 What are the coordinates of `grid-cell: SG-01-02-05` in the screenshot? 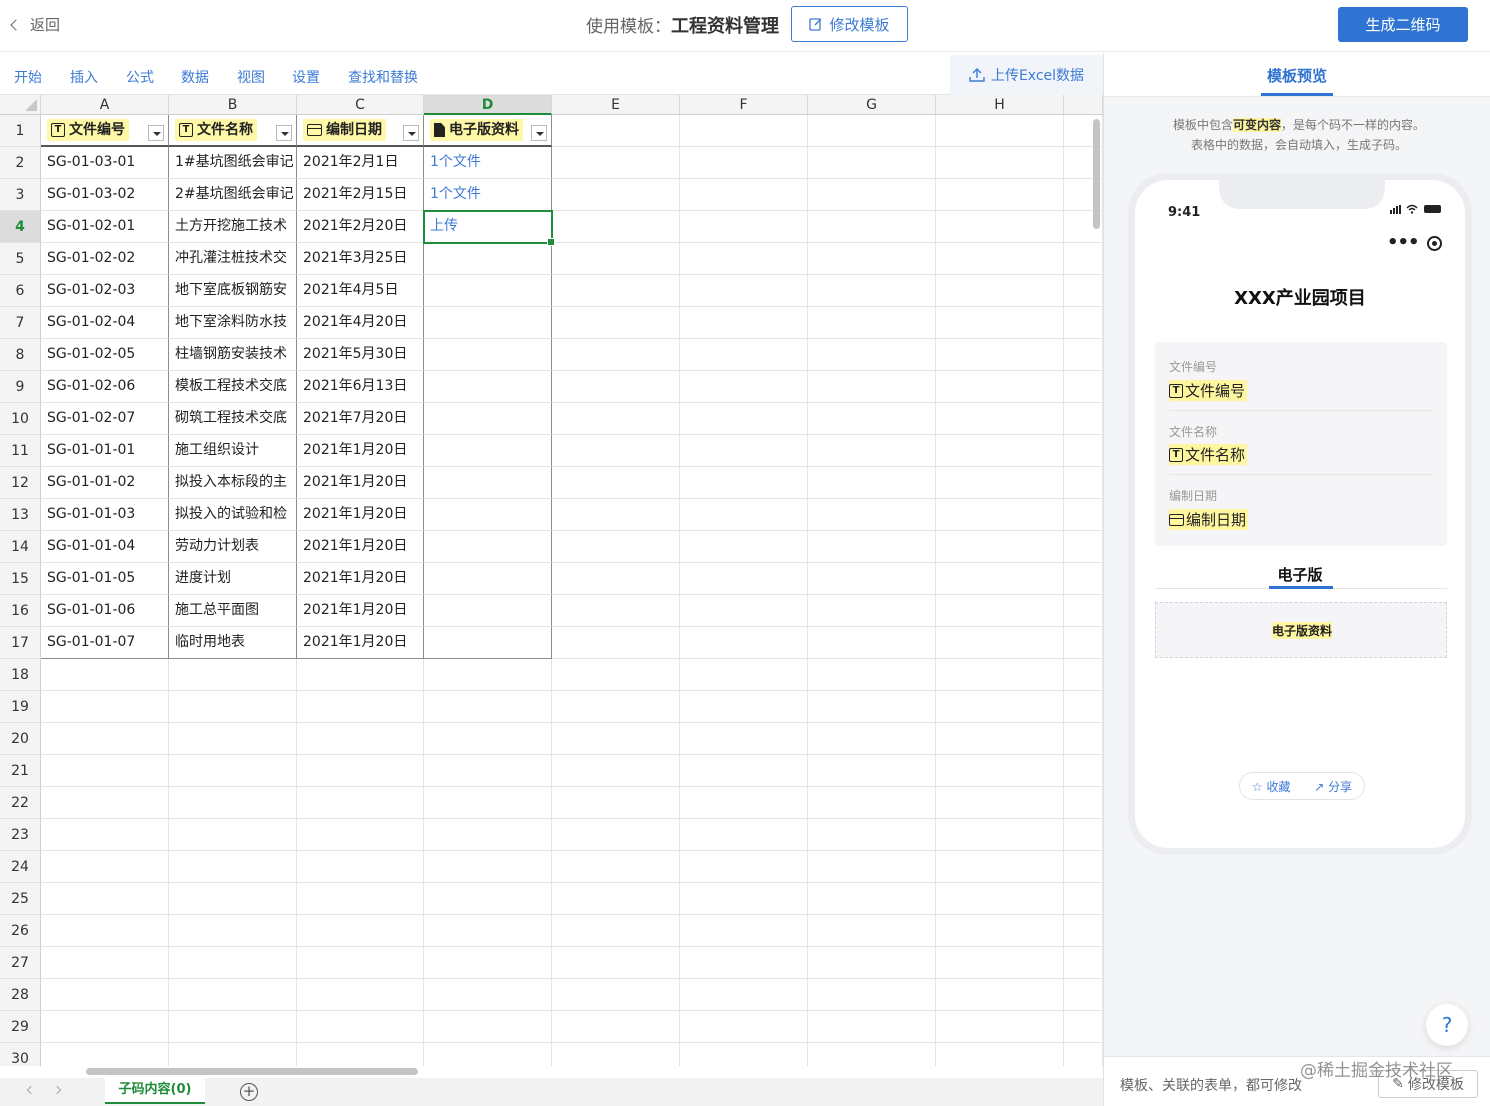 It's located at (105, 355).